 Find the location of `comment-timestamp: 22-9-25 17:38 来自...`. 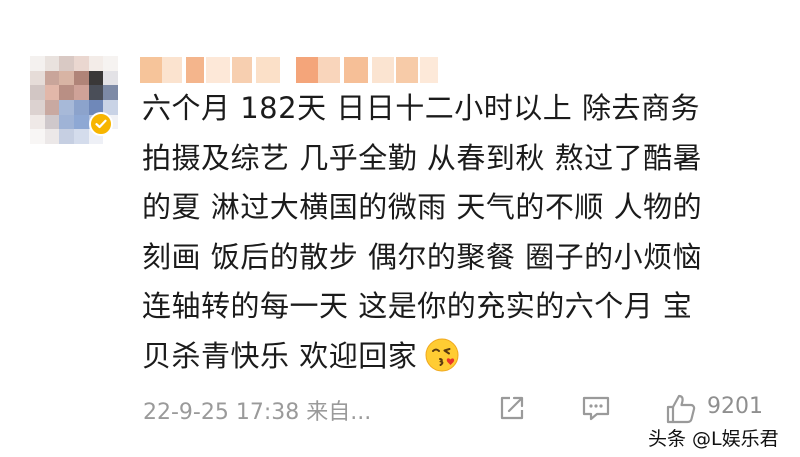

comment-timestamp: 22-9-25 17:38 来自... is located at coordinates (257, 412).